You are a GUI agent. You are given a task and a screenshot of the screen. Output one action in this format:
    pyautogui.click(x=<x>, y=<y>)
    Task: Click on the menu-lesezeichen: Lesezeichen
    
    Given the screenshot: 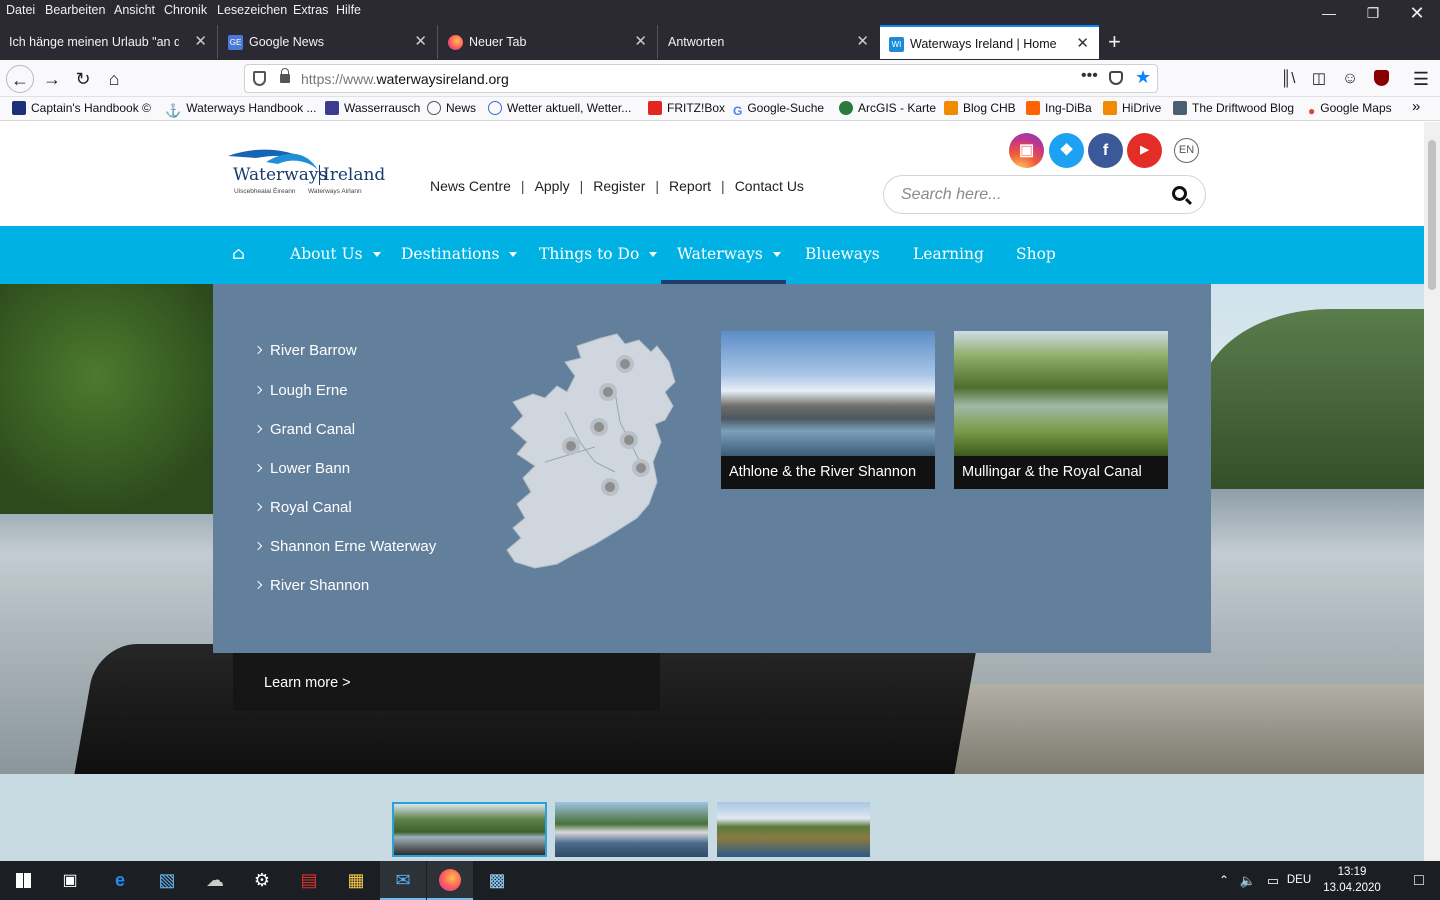 What is the action you would take?
    pyautogui.click(x=252, y=10)
    